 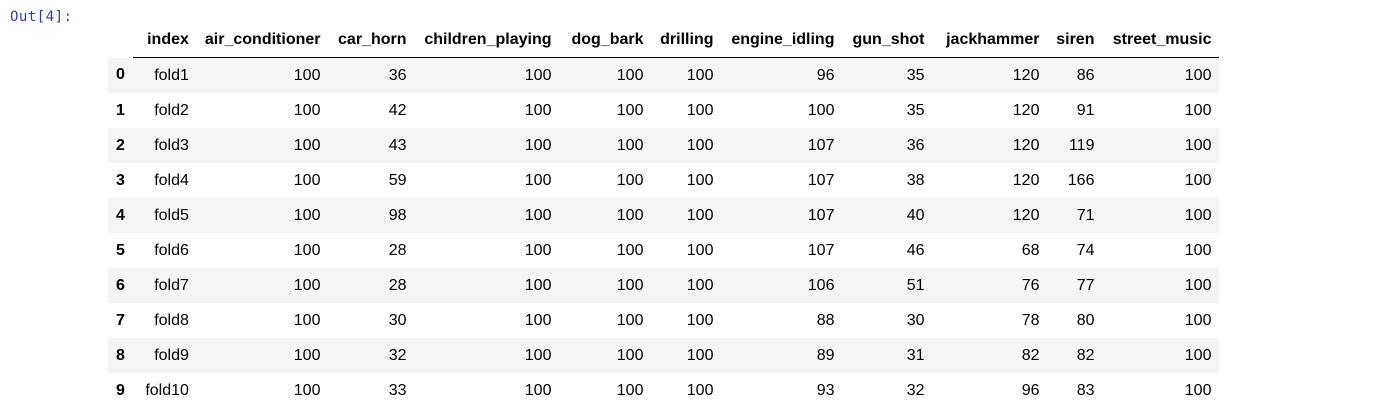 I want to click on cell-siren: 77, so click(x=1085, y=285).